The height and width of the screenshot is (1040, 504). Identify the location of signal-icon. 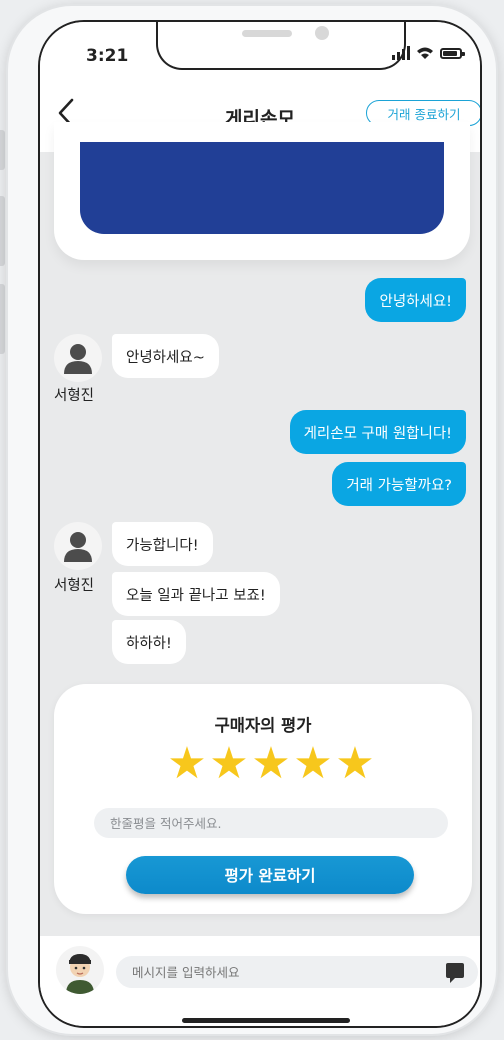
(401, 53).